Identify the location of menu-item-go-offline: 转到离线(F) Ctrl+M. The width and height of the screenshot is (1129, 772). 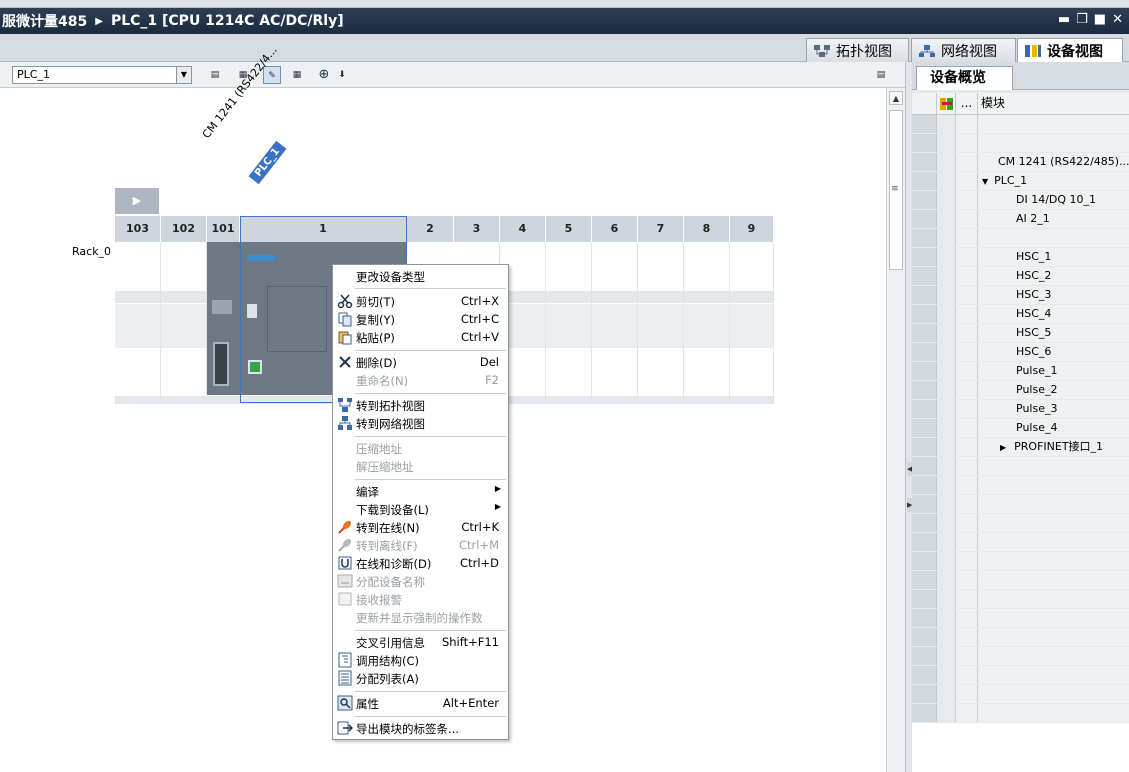
(420, 545).